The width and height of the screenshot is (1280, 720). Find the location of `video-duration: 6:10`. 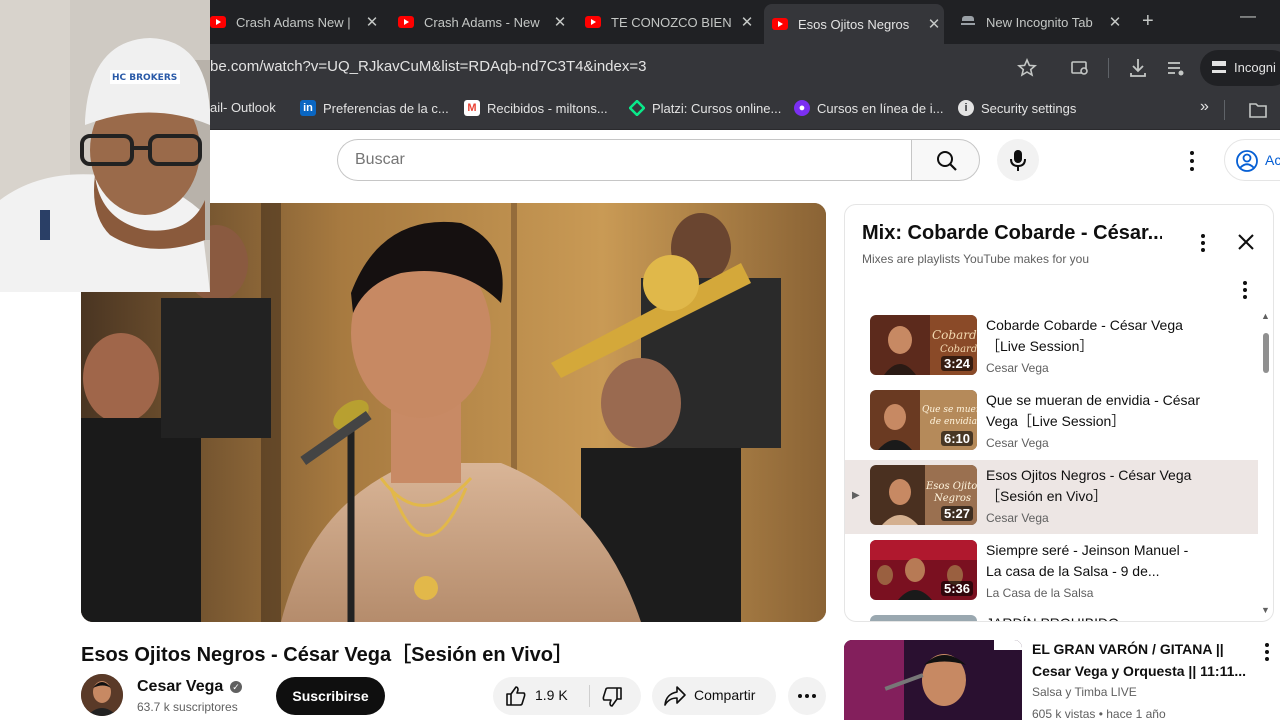

video-duration: 6:10 is located at coordinates (956, 438).